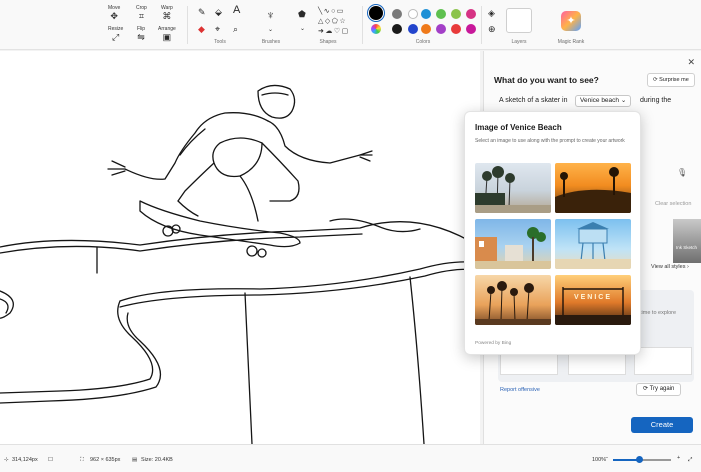  What do you see at coordinates (426, 29) in the screenshot?
I see `color-swatch-orange` at bounding box center [426, 29].